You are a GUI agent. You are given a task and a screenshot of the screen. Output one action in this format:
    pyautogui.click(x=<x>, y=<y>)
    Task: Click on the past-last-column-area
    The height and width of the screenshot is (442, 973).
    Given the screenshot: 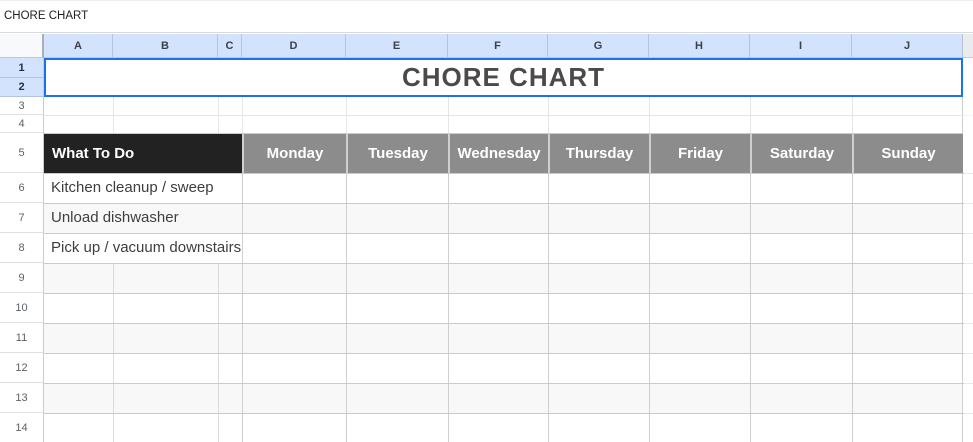 What is the action you would take?
    pyautogui.click(x=968, y=269)
    